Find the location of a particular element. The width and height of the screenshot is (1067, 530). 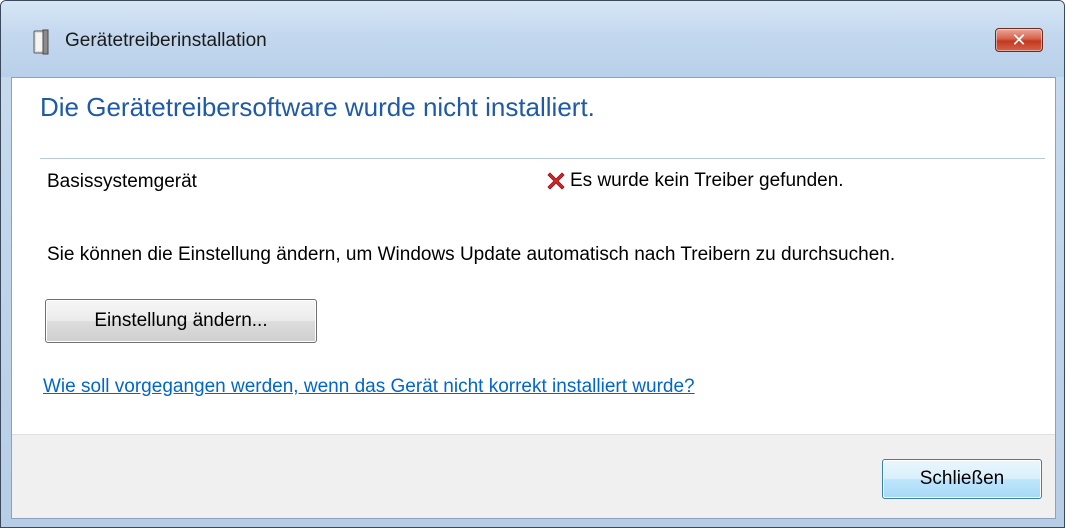

window-title: Gerätetreiberinstallation is located at coordinates (166, 40).